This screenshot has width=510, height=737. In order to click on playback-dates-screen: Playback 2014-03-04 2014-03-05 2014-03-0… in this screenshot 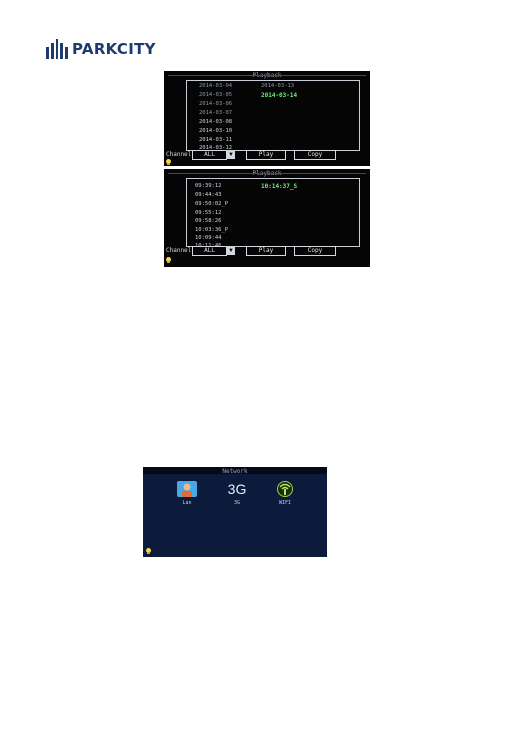, I will do `click(267, 118)`.